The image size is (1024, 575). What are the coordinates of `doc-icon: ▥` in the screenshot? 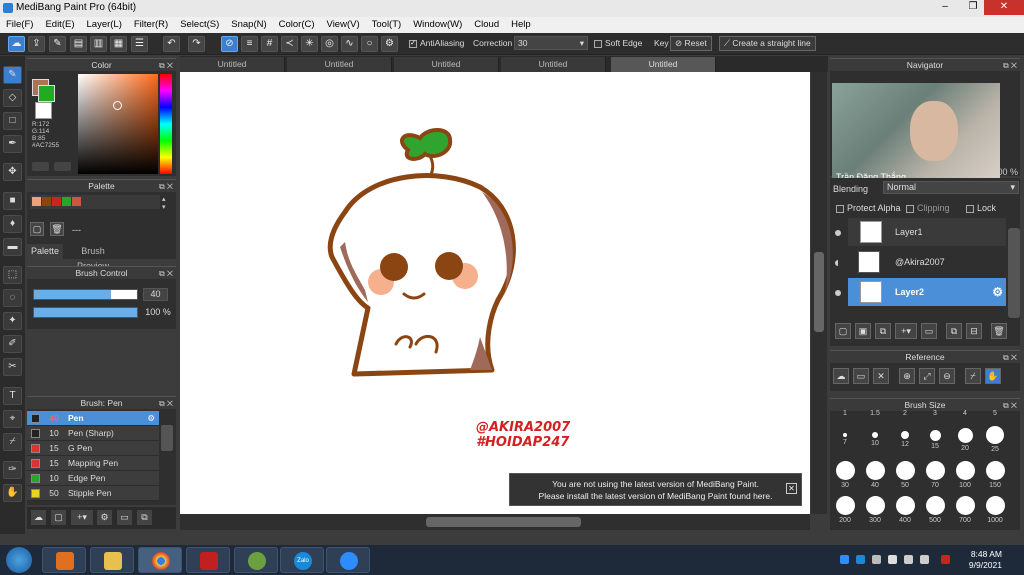 It's located at (98, 44).